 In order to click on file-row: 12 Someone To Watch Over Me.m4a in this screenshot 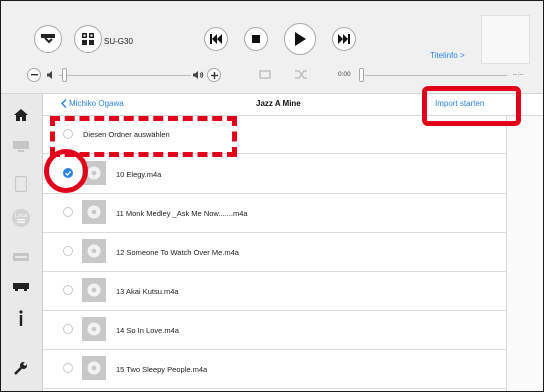, I will do `click(293, 252)`.